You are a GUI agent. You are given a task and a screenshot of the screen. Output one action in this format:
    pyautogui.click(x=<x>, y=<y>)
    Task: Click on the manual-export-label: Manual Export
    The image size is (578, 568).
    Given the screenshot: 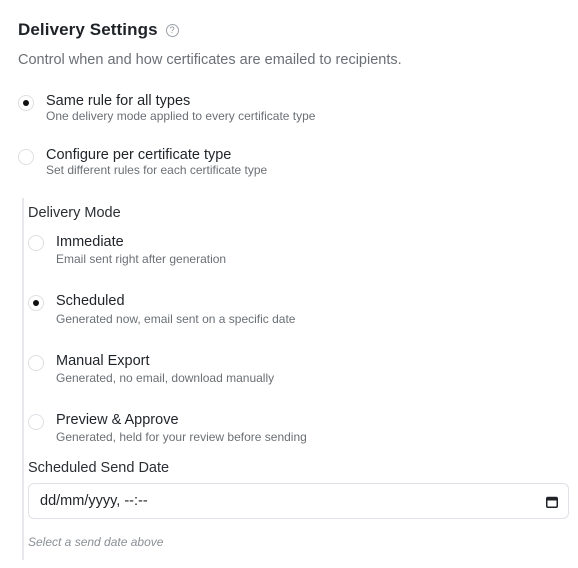 What is the action you would take?
    pyautogui.click(x=103, y=361)
    